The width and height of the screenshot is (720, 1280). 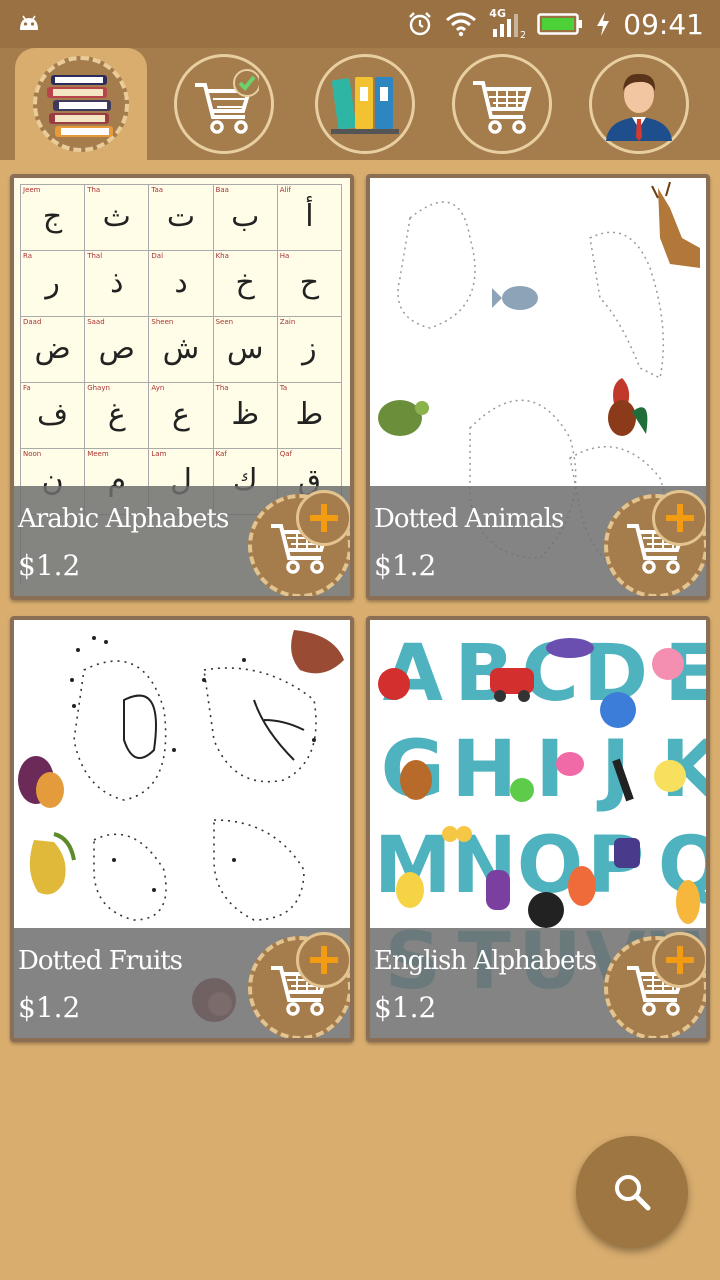 I want to click on letter-name: Lam, so click(x=159, y=454).